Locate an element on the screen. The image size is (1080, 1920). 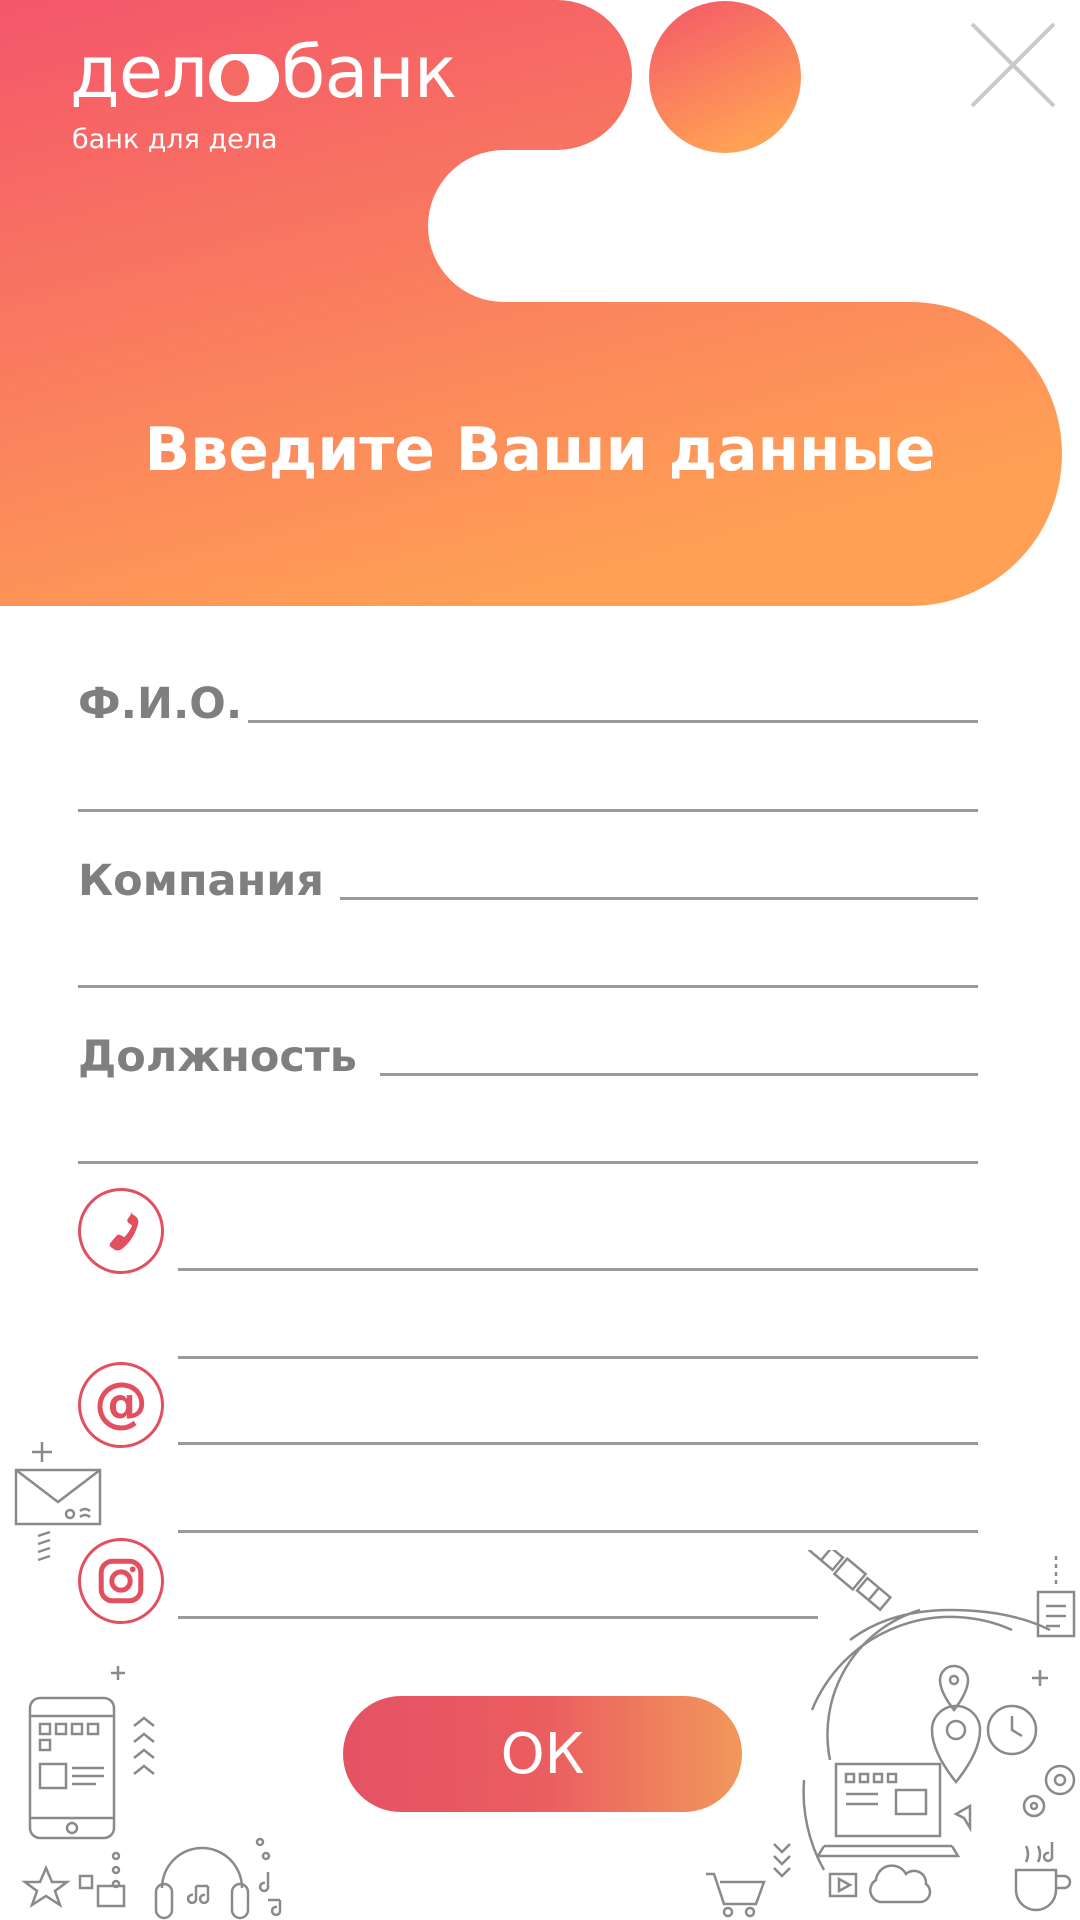
mobile-apps-illustration is located at coordinates (151, 1793).